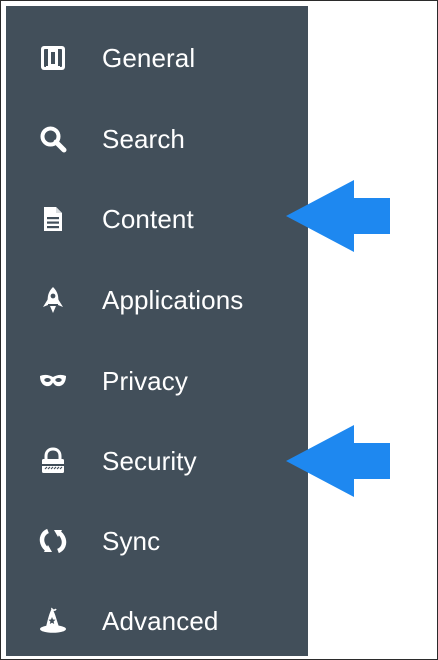 The image size is (438, 660). What do you see at coordinates (143, 138) in the screenshot?
I see `sidebar-item-label: Search` at bounding box center [143, 138].